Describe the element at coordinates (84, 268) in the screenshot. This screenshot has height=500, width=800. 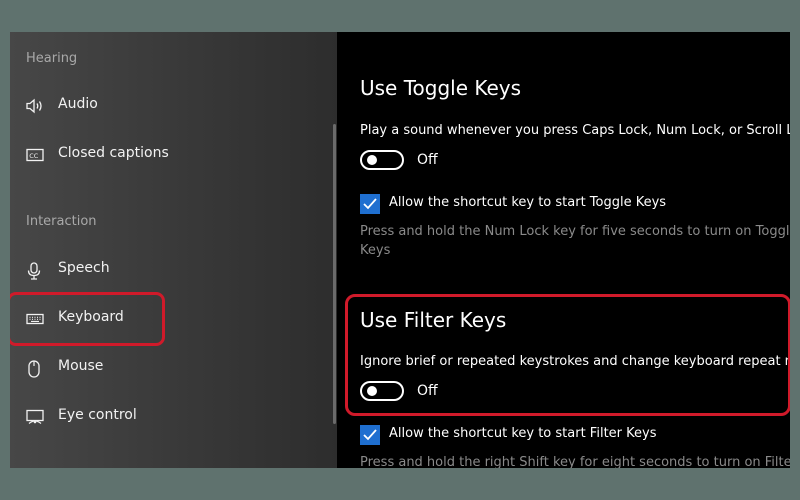
I see `sidebar-item-label: Speech` at that location.